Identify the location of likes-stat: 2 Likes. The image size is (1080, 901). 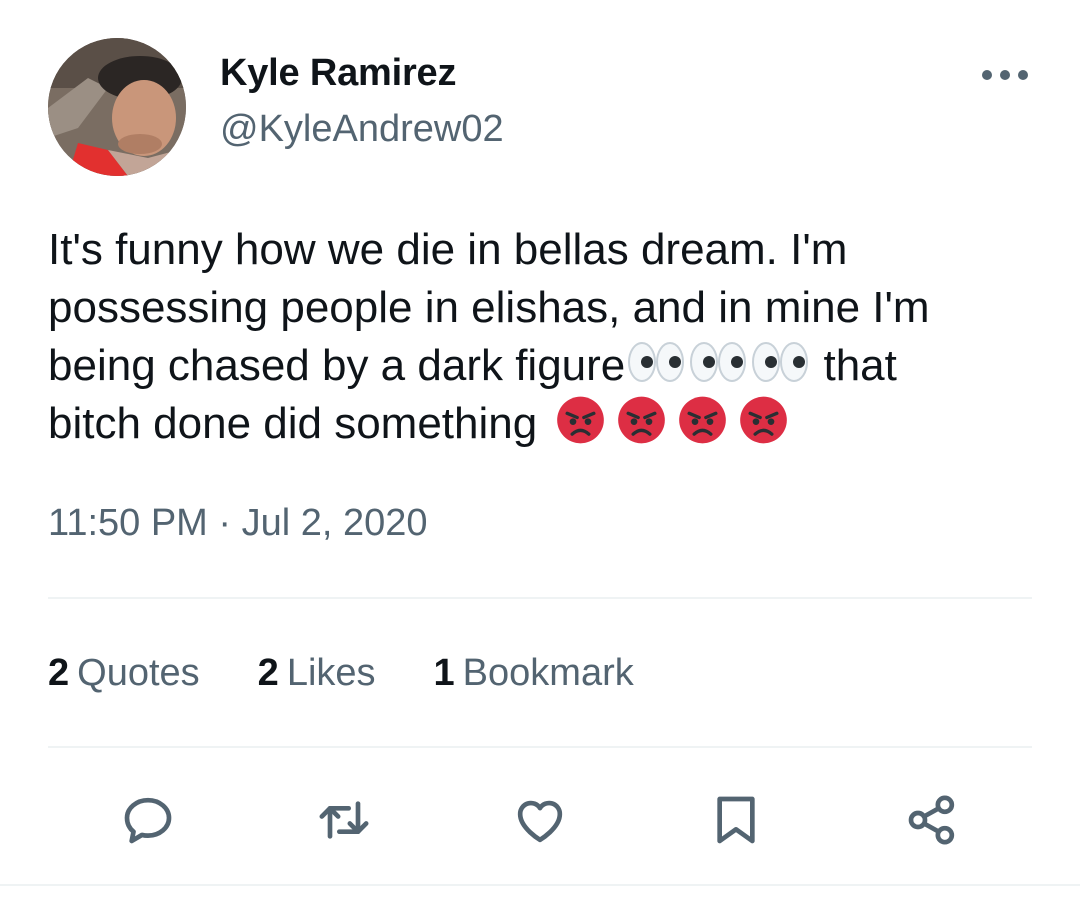
(317, 673).